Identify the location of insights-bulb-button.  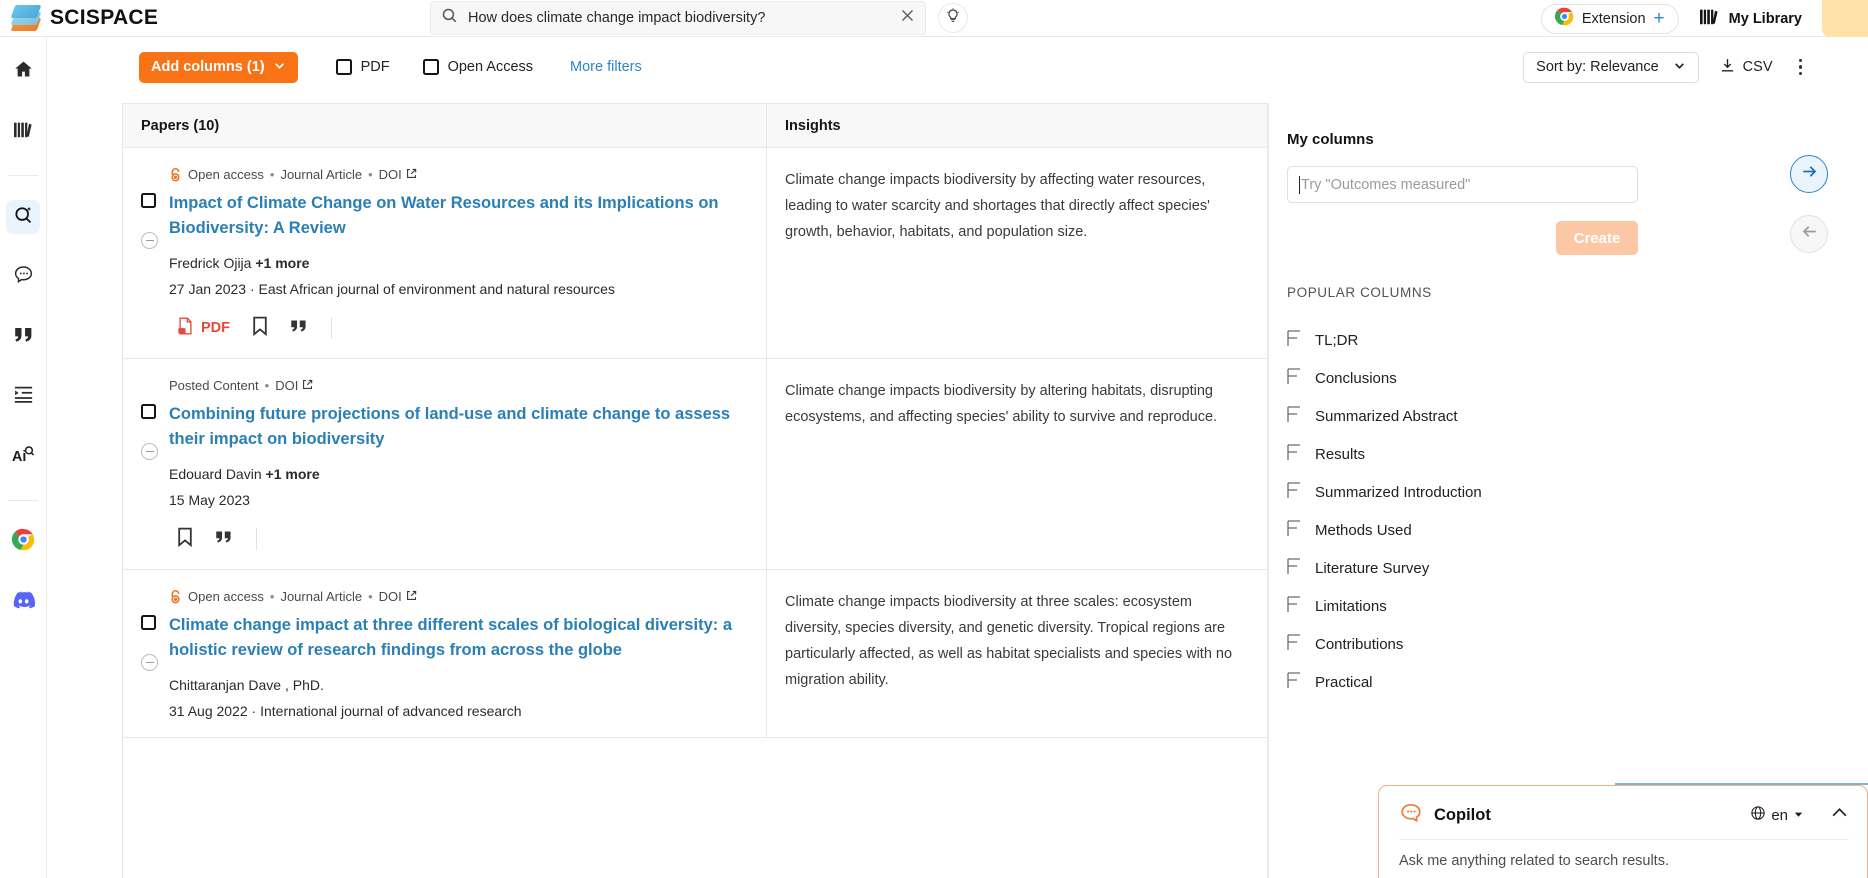
(953, 18).